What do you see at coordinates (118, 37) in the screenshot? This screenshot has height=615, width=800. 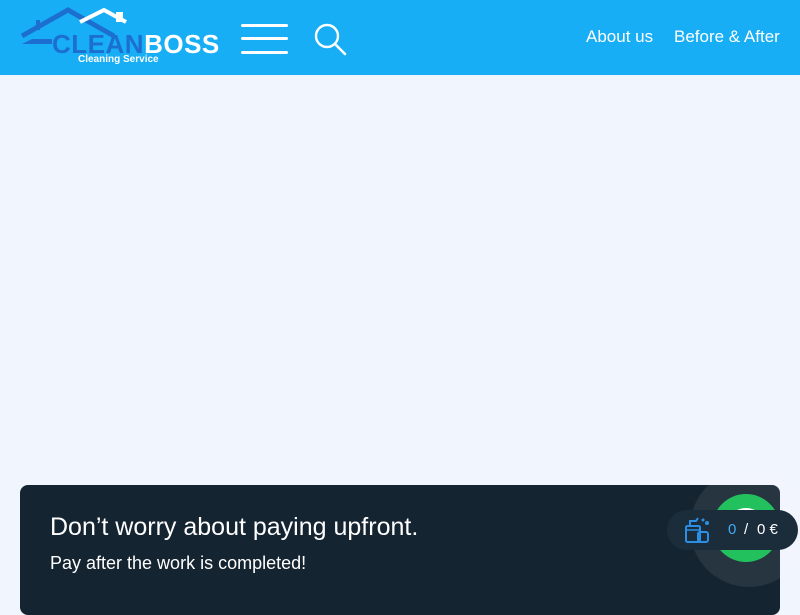 I see `cleanboss-logo: CLEANBOSS Cleaning Service` at bounding box center [118, 37].